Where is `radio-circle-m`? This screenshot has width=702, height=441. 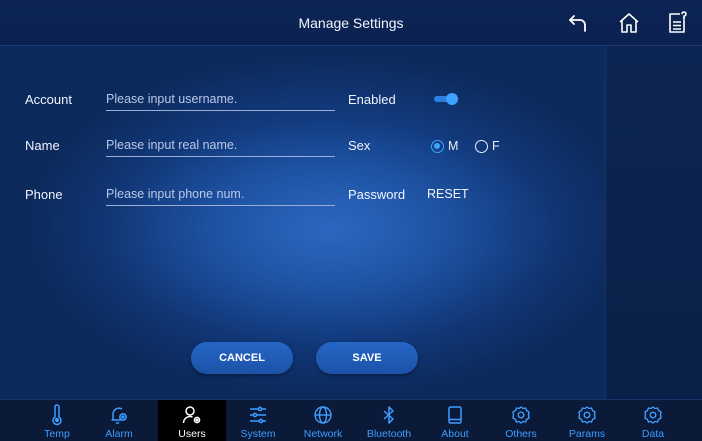 radio-circle-m is located at coordinates (437, 146).